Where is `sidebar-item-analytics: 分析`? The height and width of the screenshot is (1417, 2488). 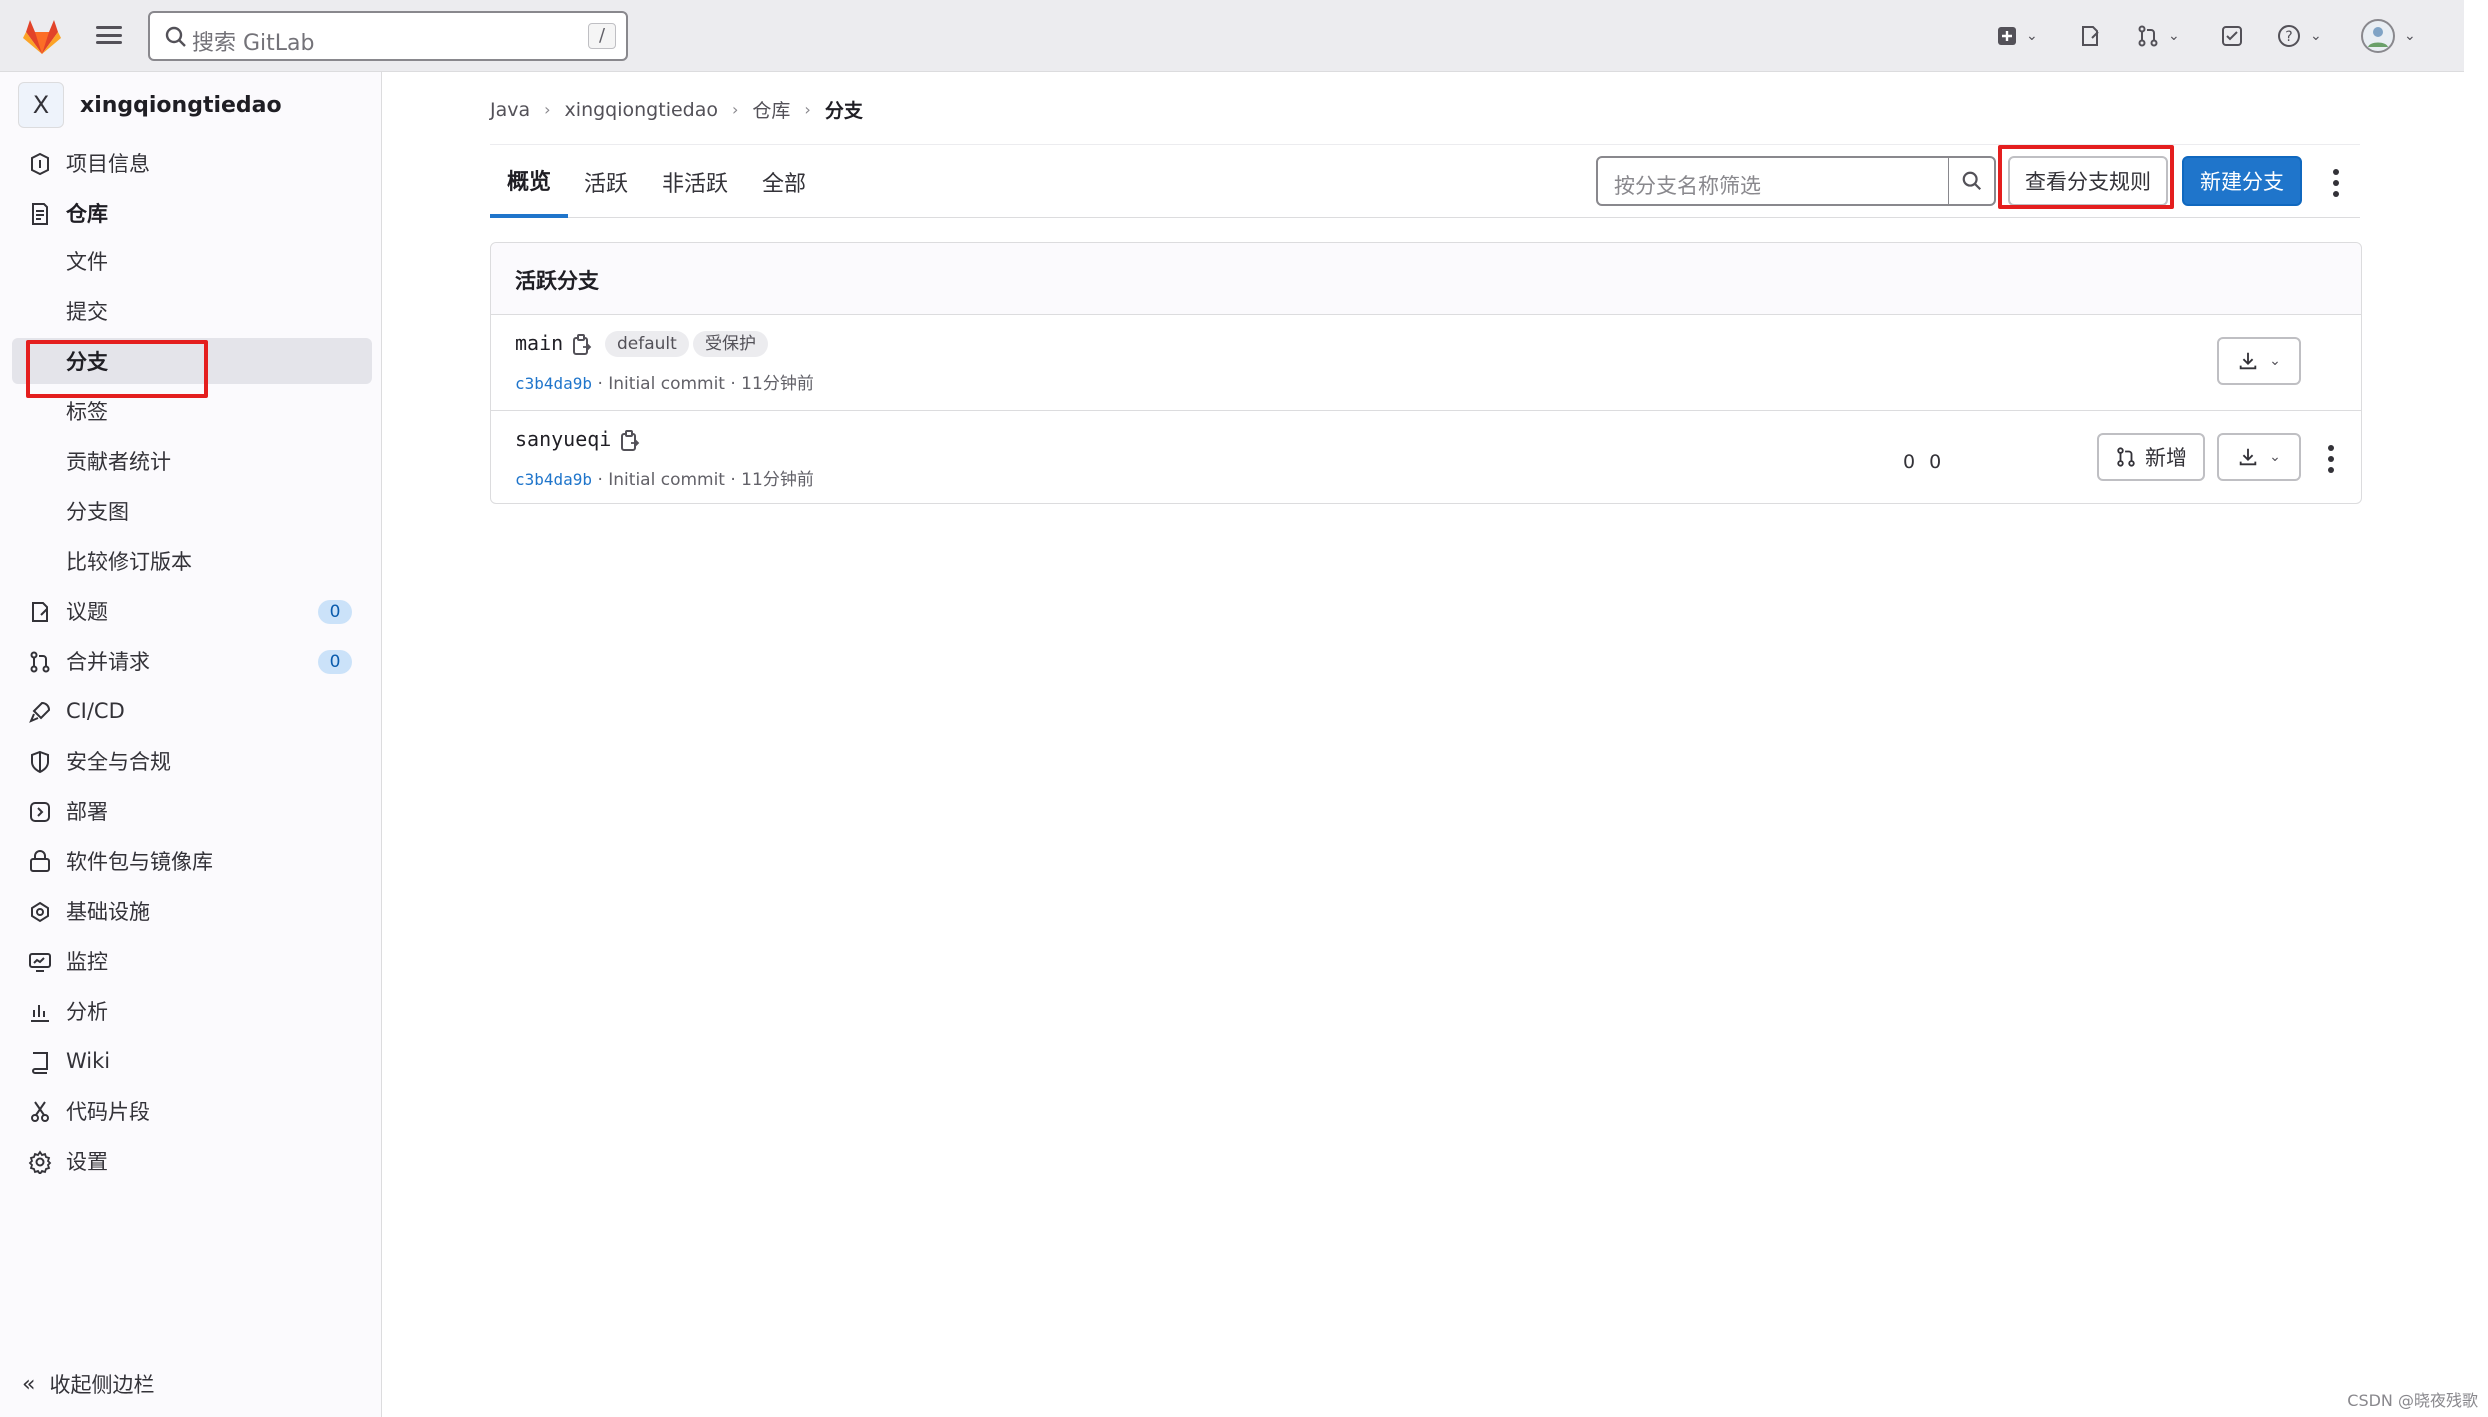
sidebar-item-analytics: 分析 is located at coordinates (192, 1011).